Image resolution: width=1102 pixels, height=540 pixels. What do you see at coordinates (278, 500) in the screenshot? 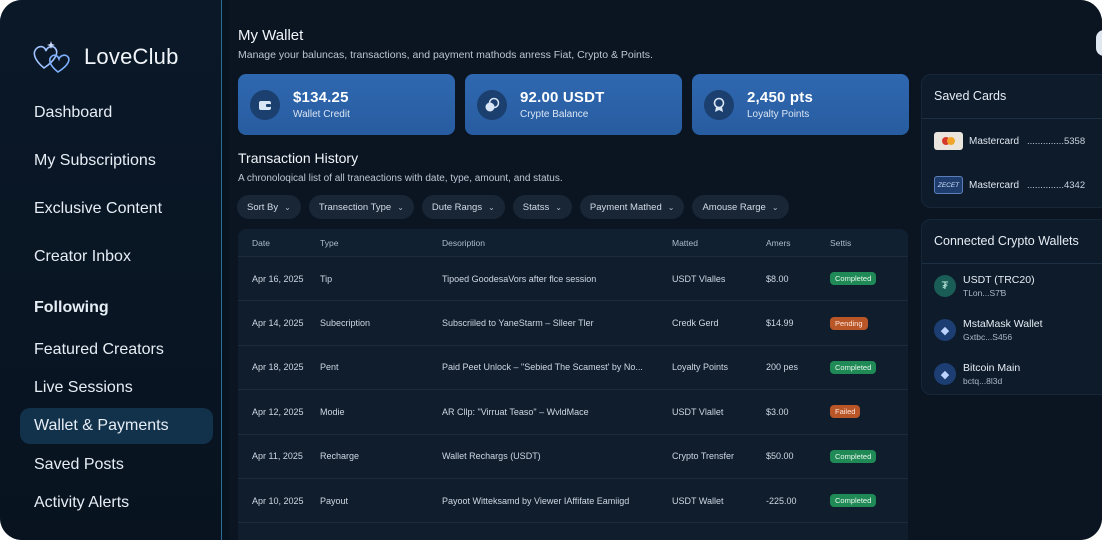
I see `cell-date: Apr 10, 2025` at bounding box center [278, 500].